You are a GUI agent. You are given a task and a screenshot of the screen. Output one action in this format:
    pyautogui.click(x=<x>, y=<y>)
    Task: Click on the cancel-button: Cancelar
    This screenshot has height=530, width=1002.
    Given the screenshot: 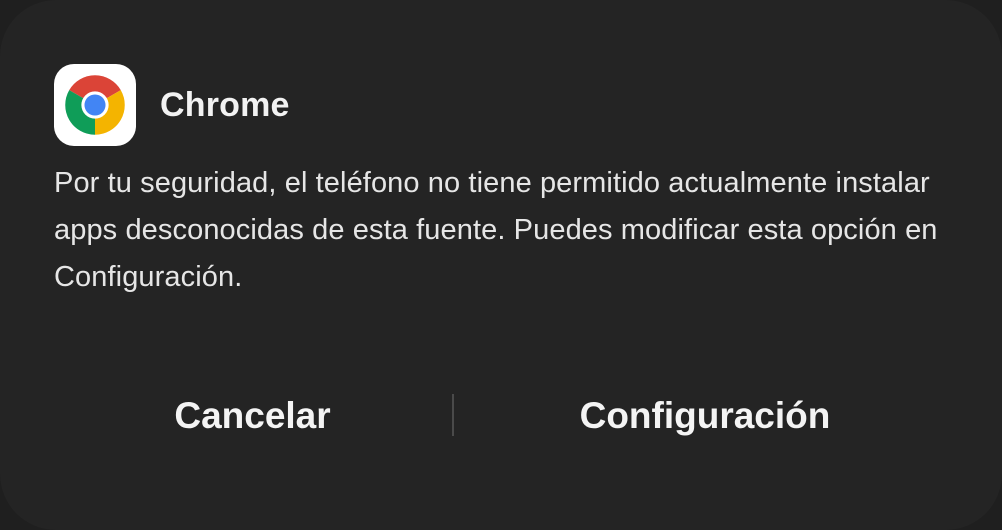 What is the action you would take?
    pyautogui.click(x=252, y=416)
    